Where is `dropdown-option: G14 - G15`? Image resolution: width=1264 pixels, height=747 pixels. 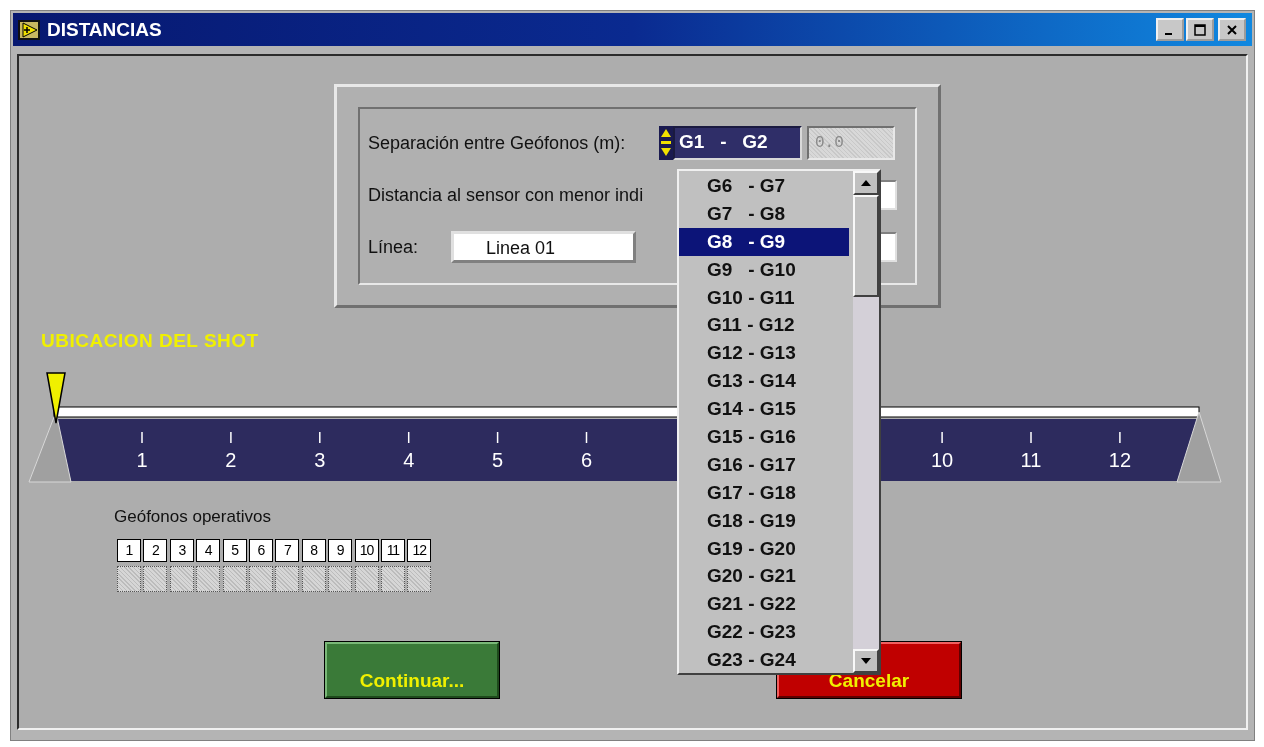 dropdown-option: G14 - G15 is located at coordinates (764, 409).